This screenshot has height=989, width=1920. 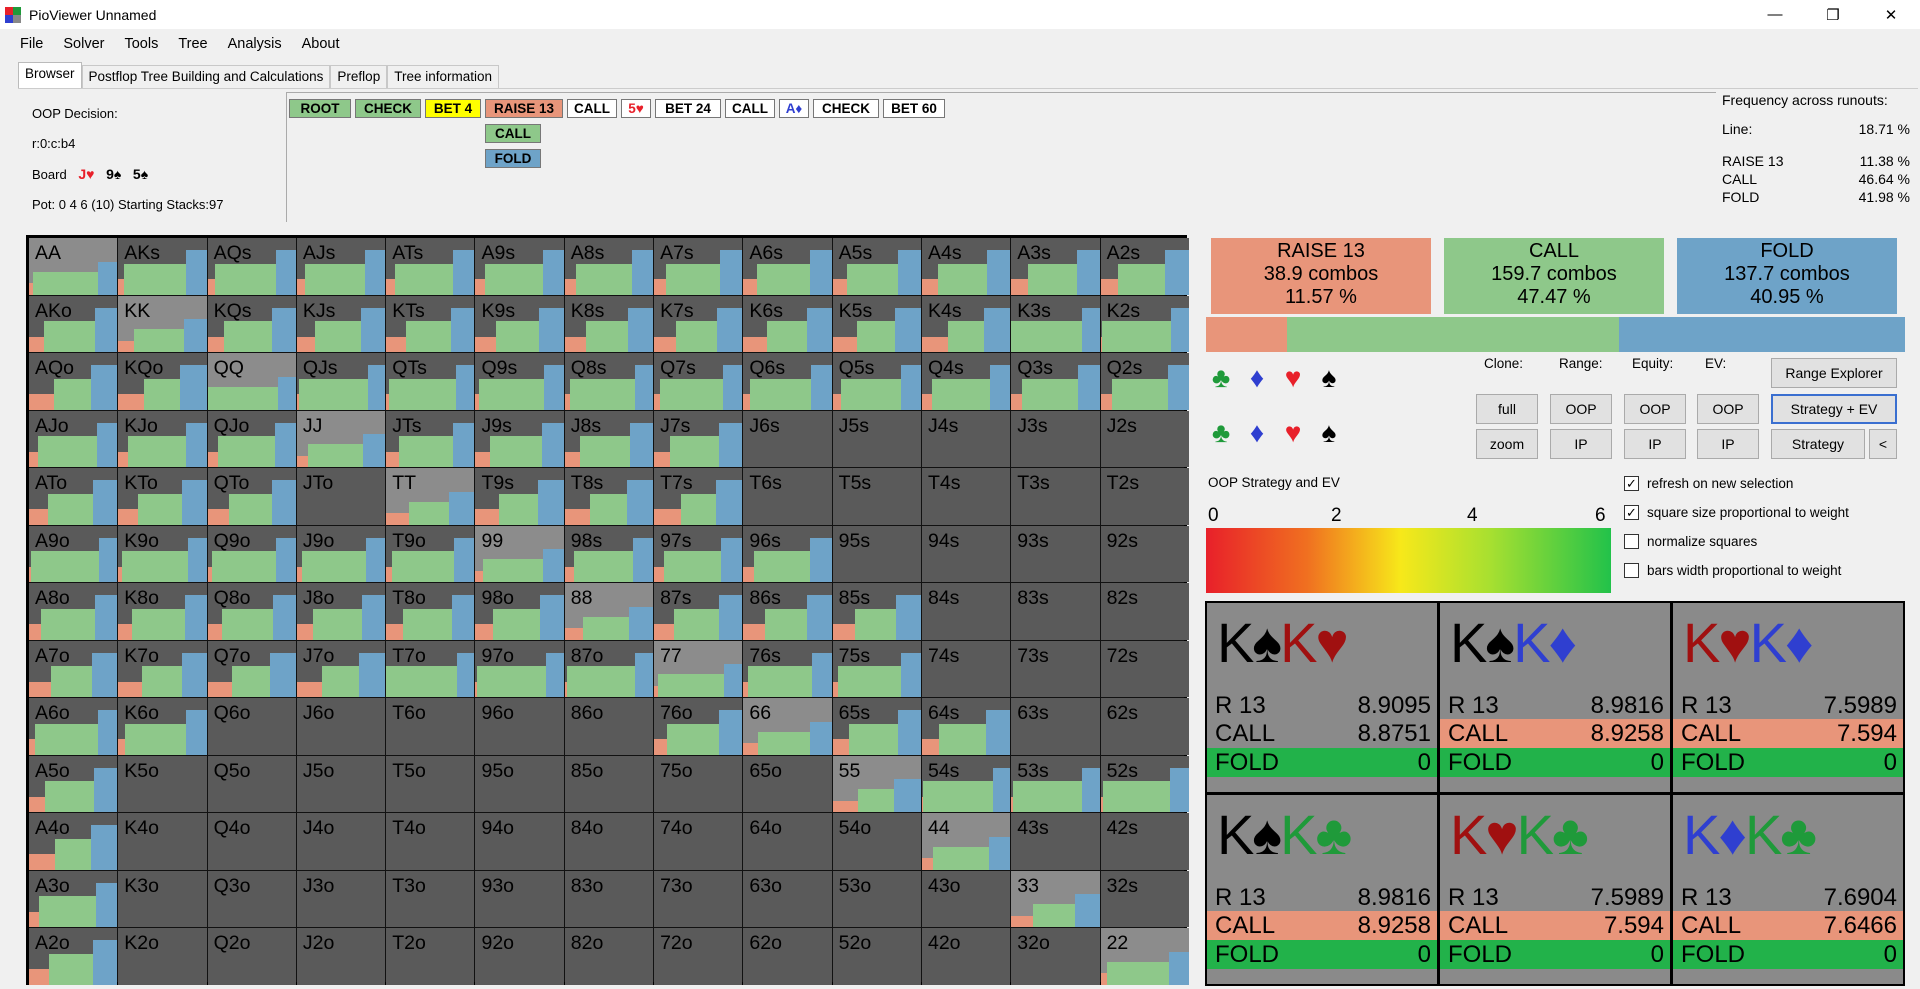 I want to click on combo-card: K♥K♣ R 13 7.5989 CALL 7.594 FOLD 0, so click(x=1555, y=889).